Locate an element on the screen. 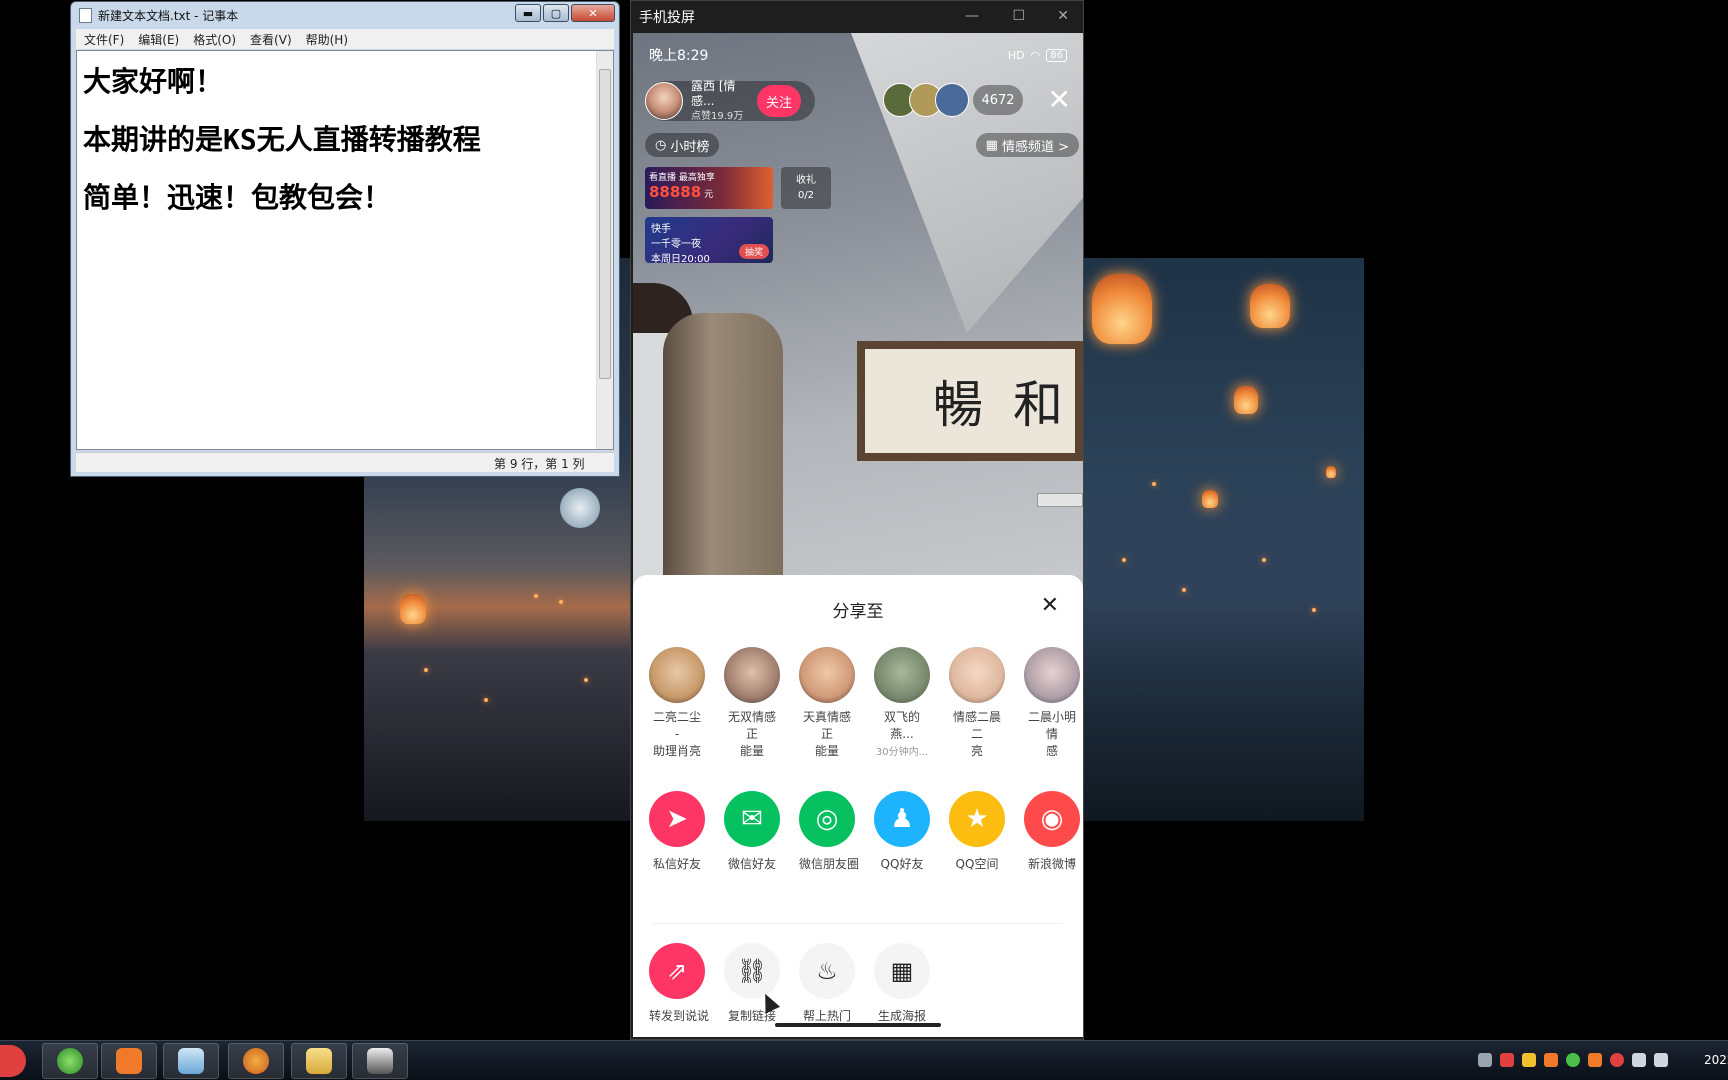  qq-tray-icon is located at coordinates (1529, 1060).